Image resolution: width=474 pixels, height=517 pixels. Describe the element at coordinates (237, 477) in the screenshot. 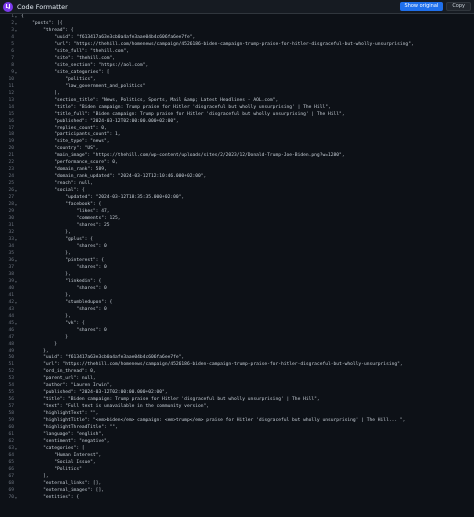

I see `code-line: 67 ],` at that location.